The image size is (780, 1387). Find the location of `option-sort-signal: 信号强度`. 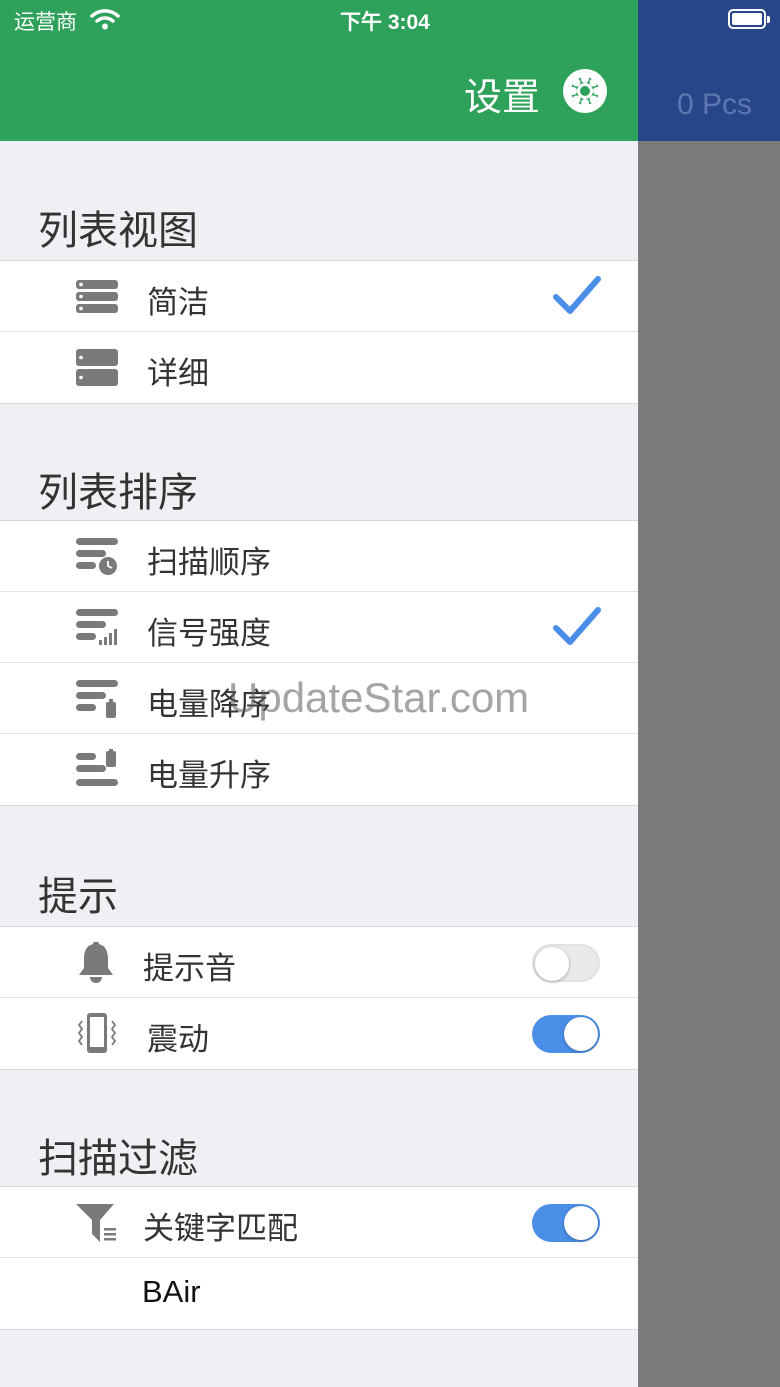

option-sort-signal: 信号强度 is located at coordinates (319, 627).